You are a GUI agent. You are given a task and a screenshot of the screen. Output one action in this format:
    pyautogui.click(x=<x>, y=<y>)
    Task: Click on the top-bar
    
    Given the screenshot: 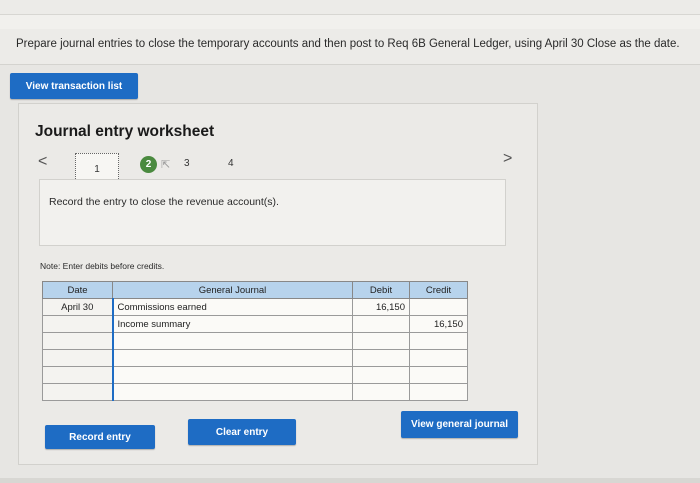 What is the action you would take?
    pyautogui.click(x=350, y=32)
    